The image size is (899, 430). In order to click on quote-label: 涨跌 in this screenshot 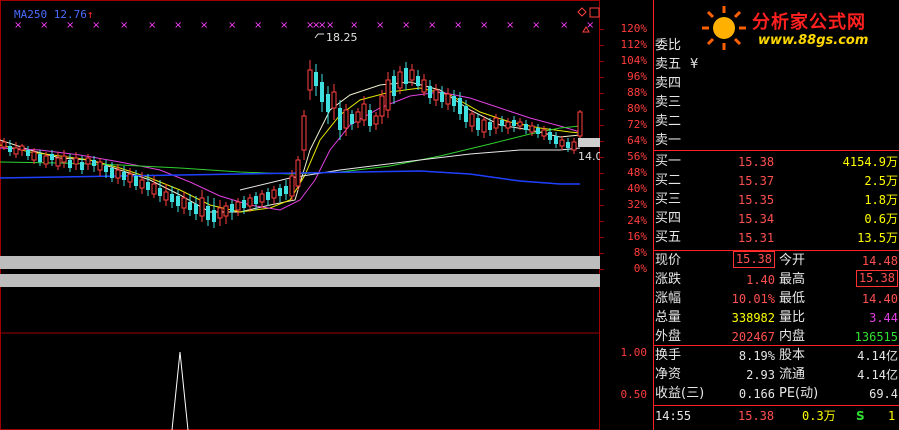, I will do `click(668, 279)`.